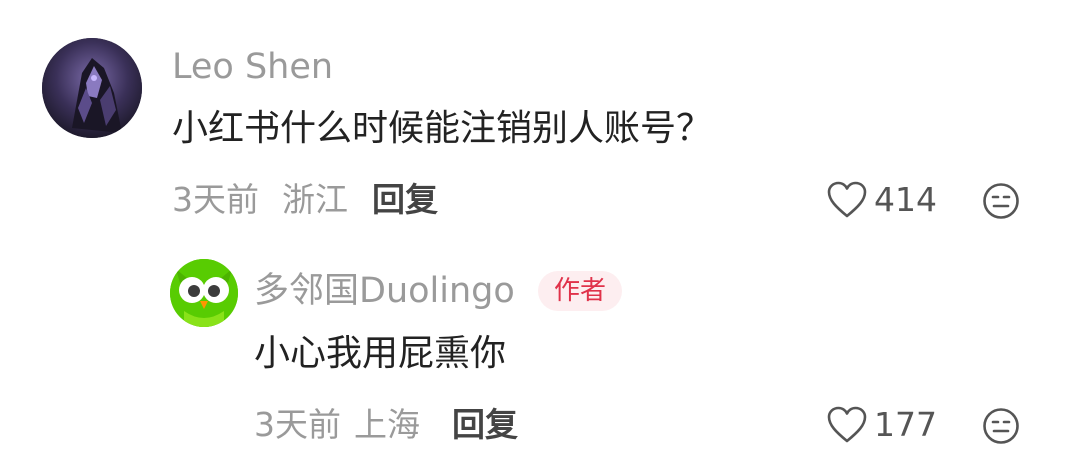 The width and height of the screenshot is (1080, 473). I want to click on comment-username: Leo Shen, so click(252, 67).